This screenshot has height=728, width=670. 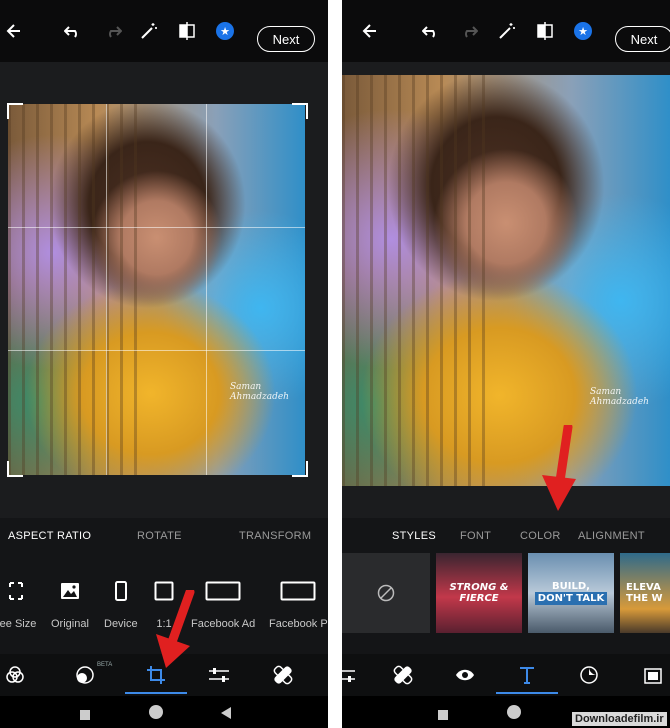 I want to click on option-facebook-post: Facebook P, so click(x=298, y=603).